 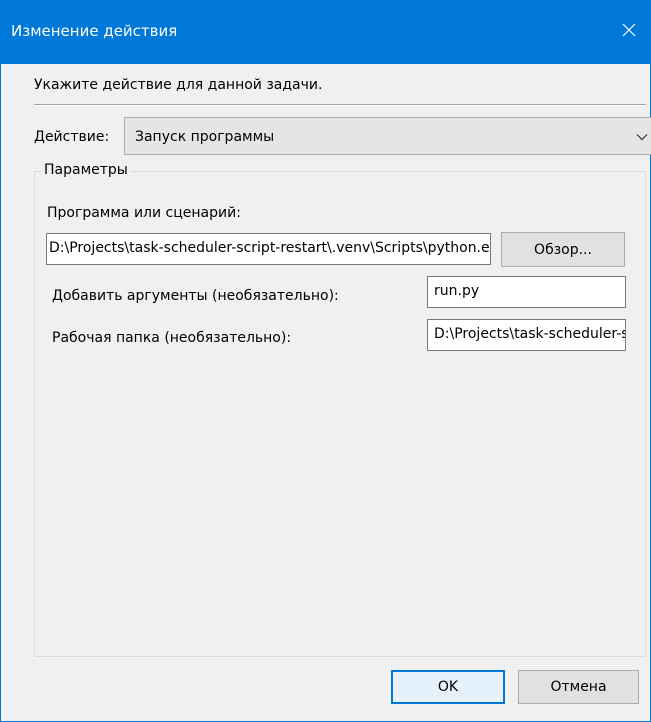 What do you see at coordinates (326, 32) in the screenshot?
I see `title-bar: Изменение действия` at bounding box center [326, 32].